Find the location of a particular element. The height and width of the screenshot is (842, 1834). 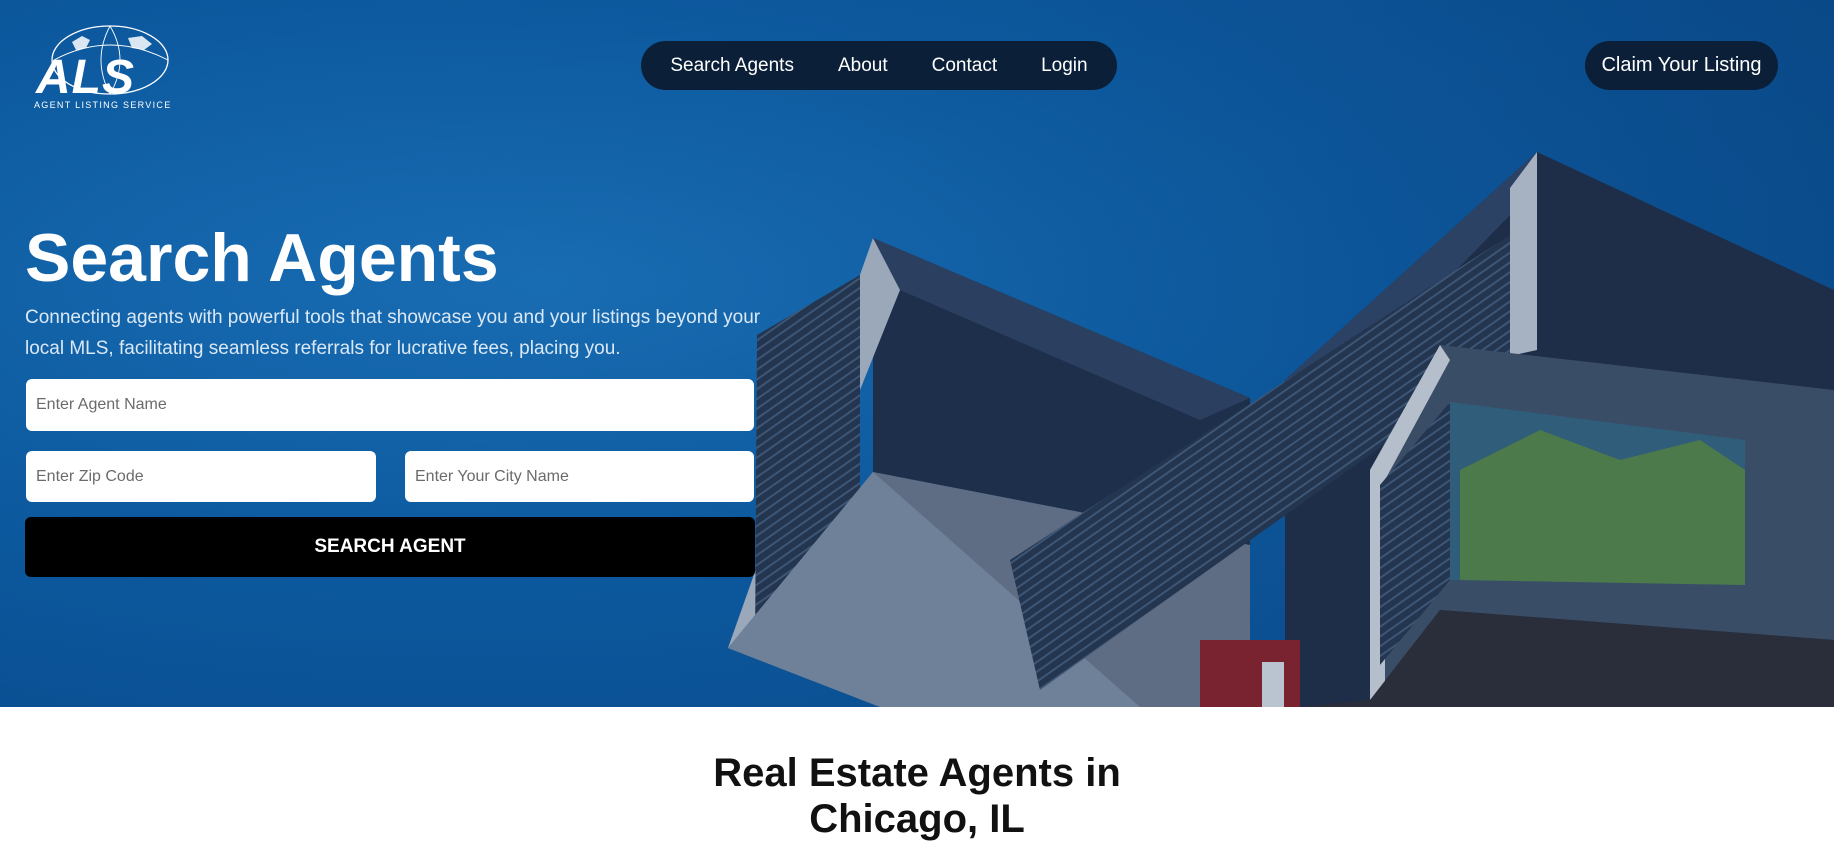

zip-code-input is located at coordinates (201, 476).